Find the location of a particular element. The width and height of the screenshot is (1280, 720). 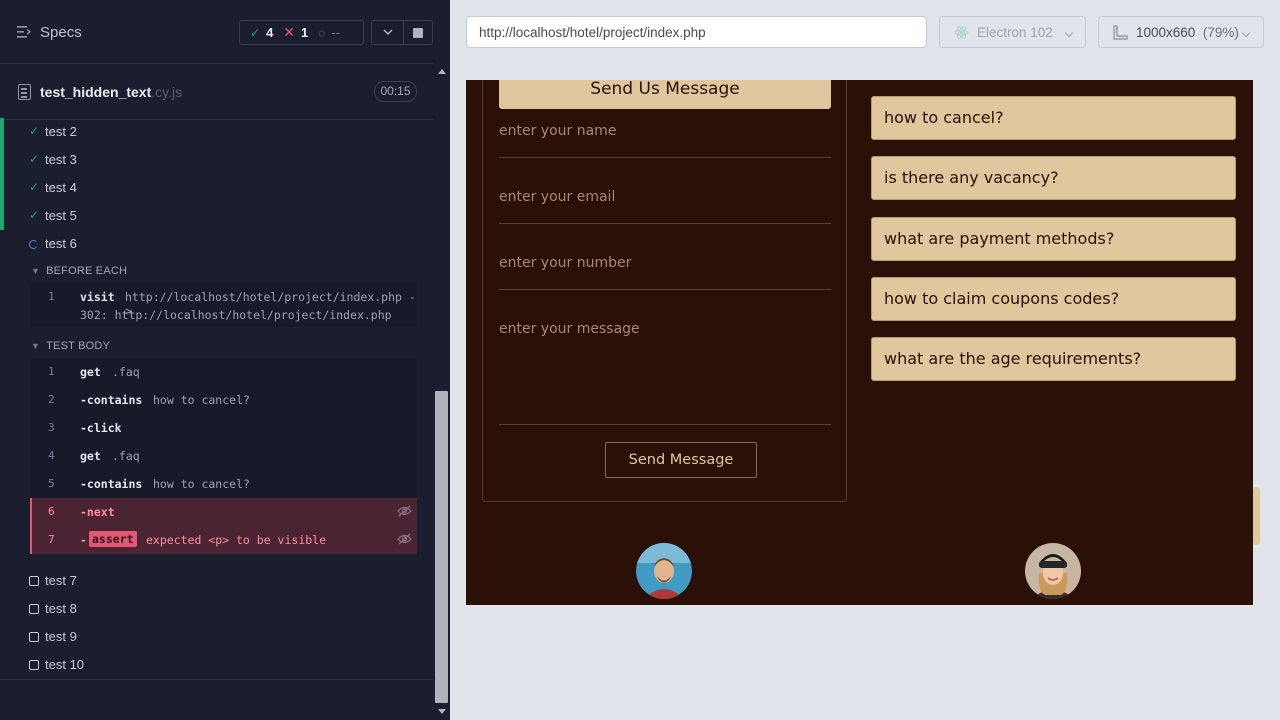

before-each-hook-title: ▼ BEFORE EACH is located at coordinates (79, 271).